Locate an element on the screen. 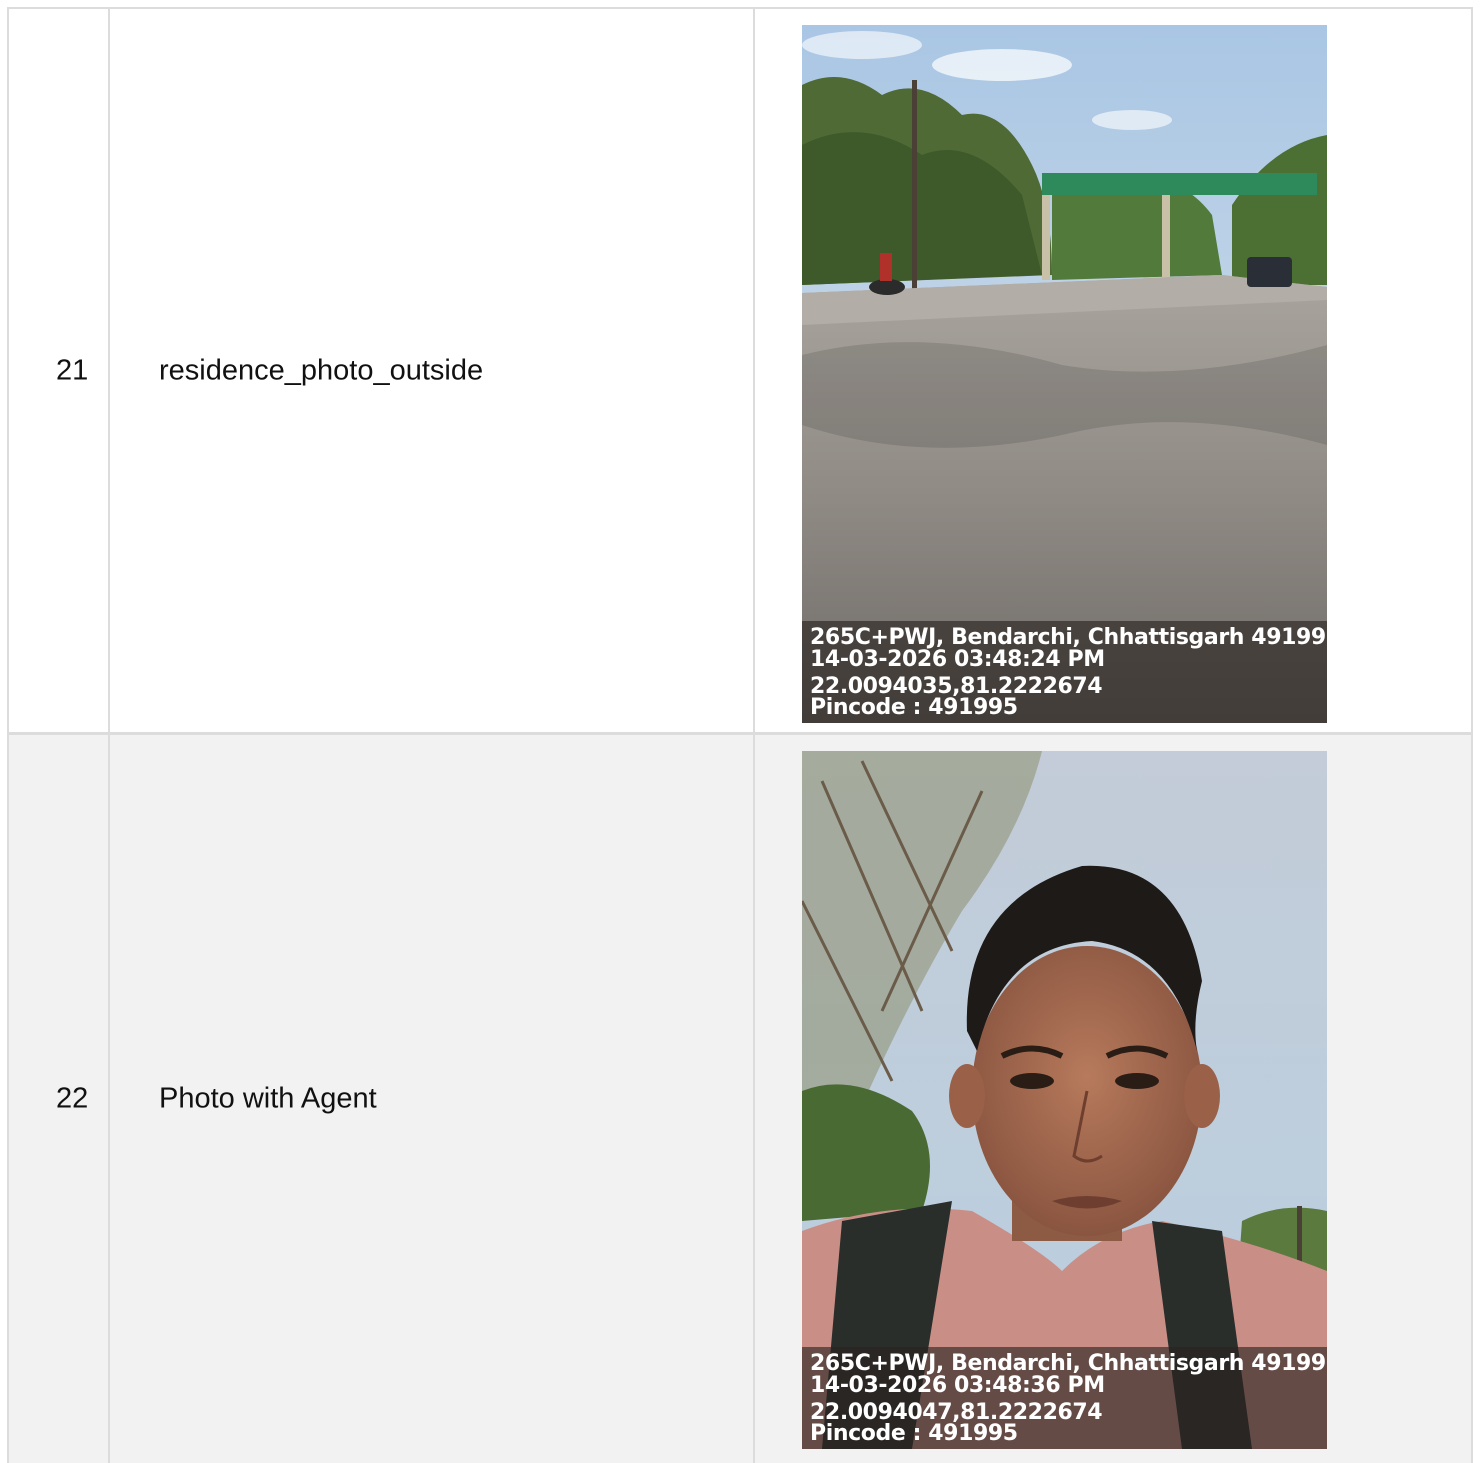 The image size is (1482, 1463). stamp-datetime: 14-03-2026 03:48:36 PM is located at coordinates (957, 1385).